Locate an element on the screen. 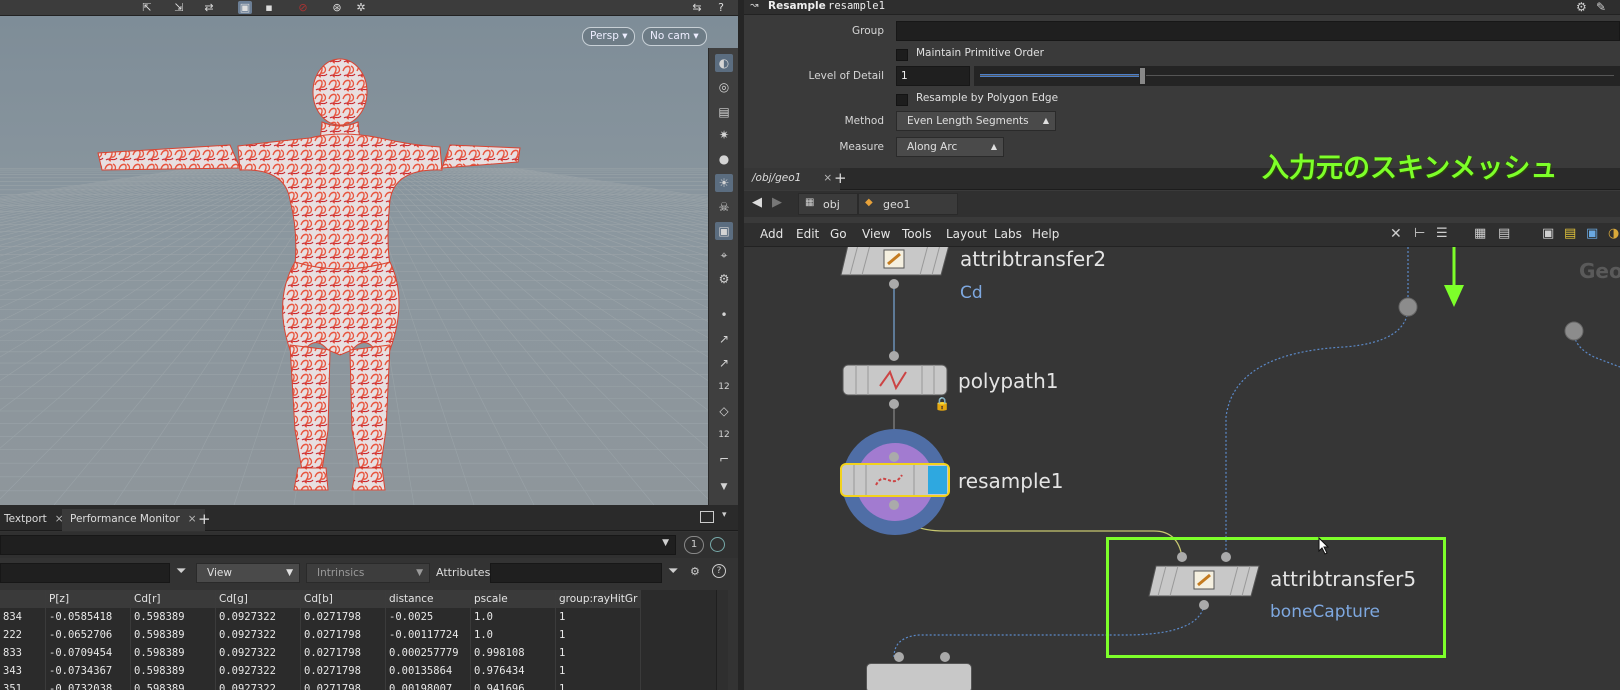 The width and height of the screenshot is (1620, 690). path-segment-obj: ▦ obj is located at coordinates (828, 204).